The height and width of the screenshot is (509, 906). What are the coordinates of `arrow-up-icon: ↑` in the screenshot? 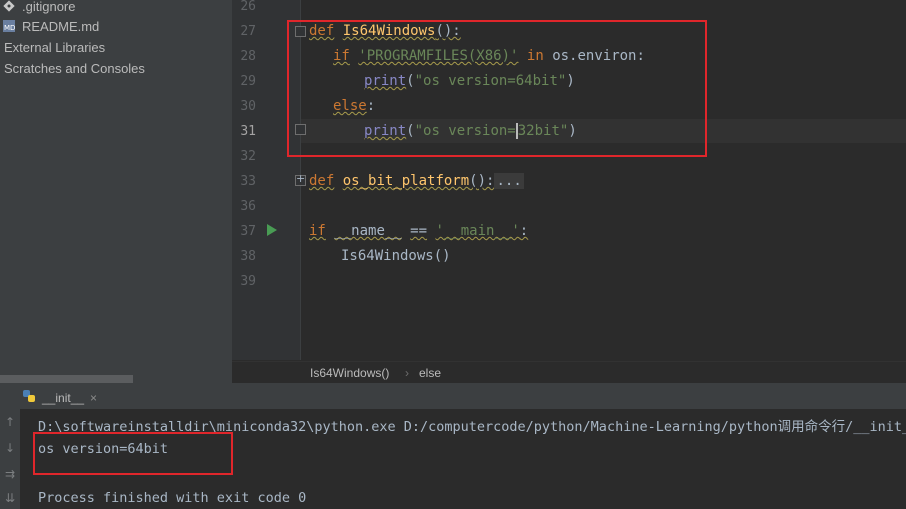 It's located at (10, 422).